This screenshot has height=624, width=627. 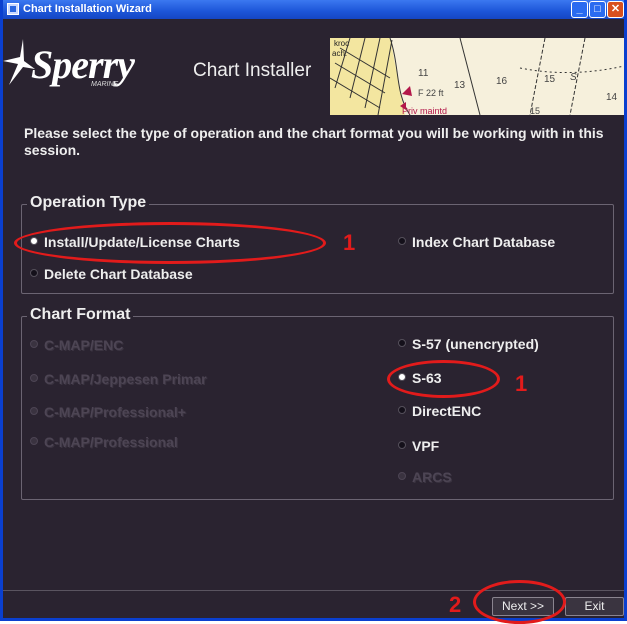 I want to click on map-label: 13, so click(x=460, y=85).